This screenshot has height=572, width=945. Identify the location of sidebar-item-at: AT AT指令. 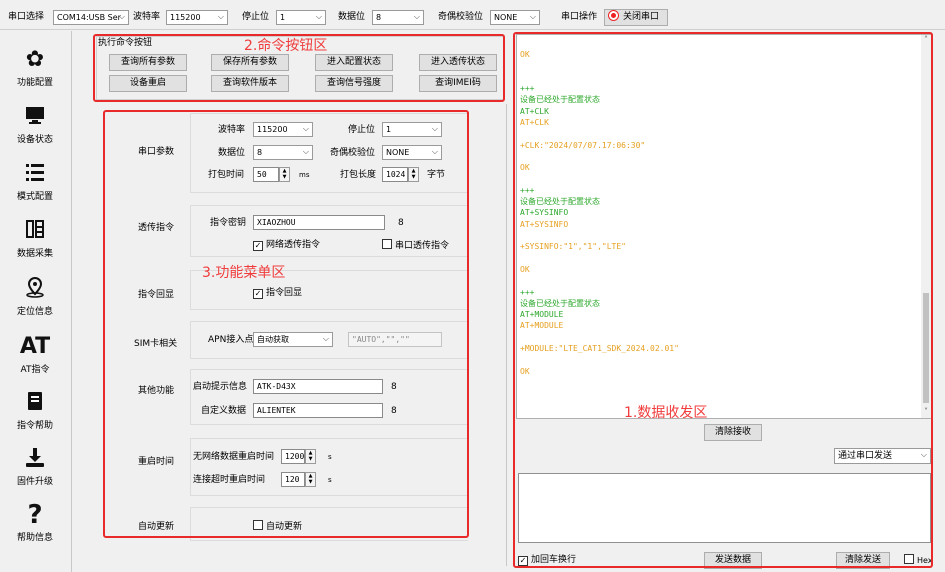
(35, 354).